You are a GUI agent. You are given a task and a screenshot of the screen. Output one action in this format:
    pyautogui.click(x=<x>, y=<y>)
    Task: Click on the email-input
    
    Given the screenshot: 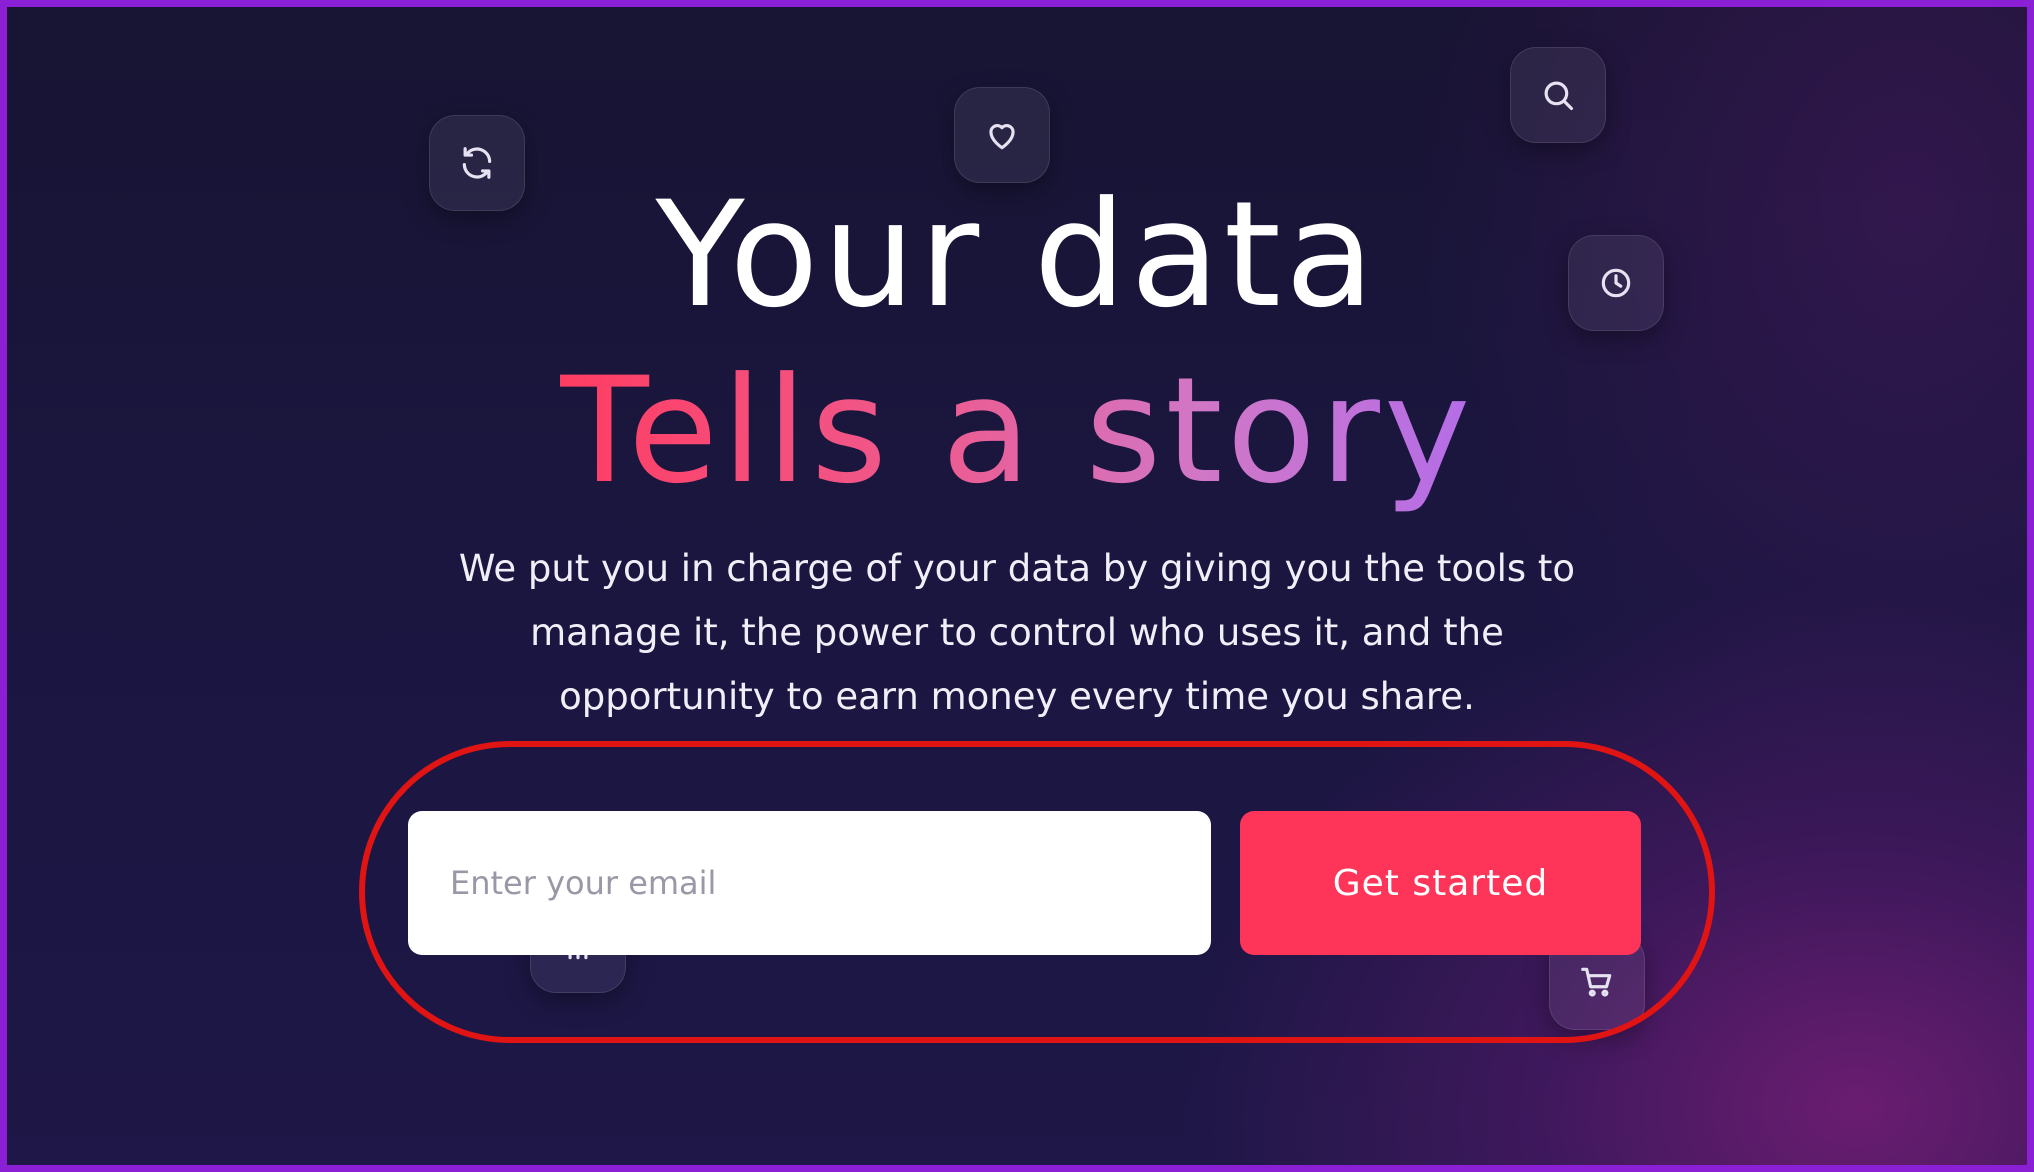 What is the action you would take?
    pyautogui.click(x=809, y=883)
    